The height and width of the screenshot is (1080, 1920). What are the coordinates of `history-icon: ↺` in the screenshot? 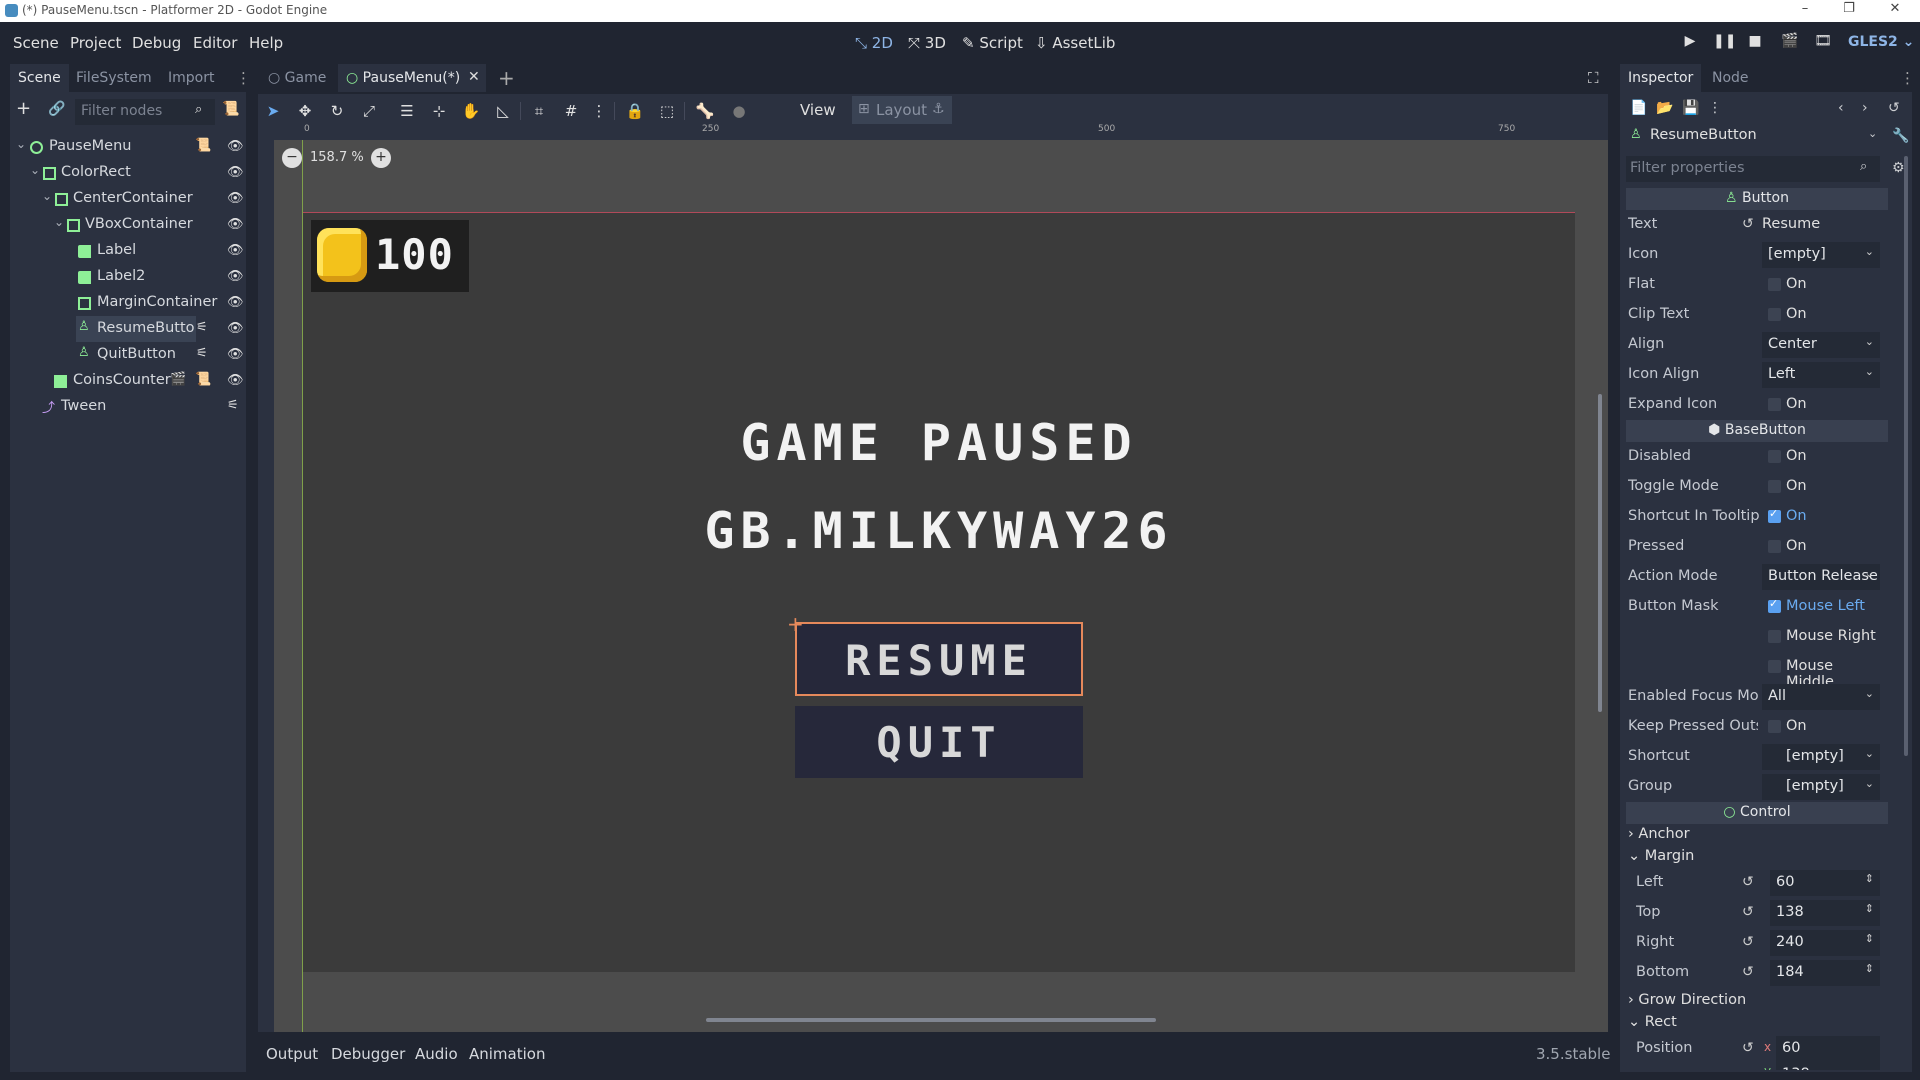 It's located at (1894, 108).